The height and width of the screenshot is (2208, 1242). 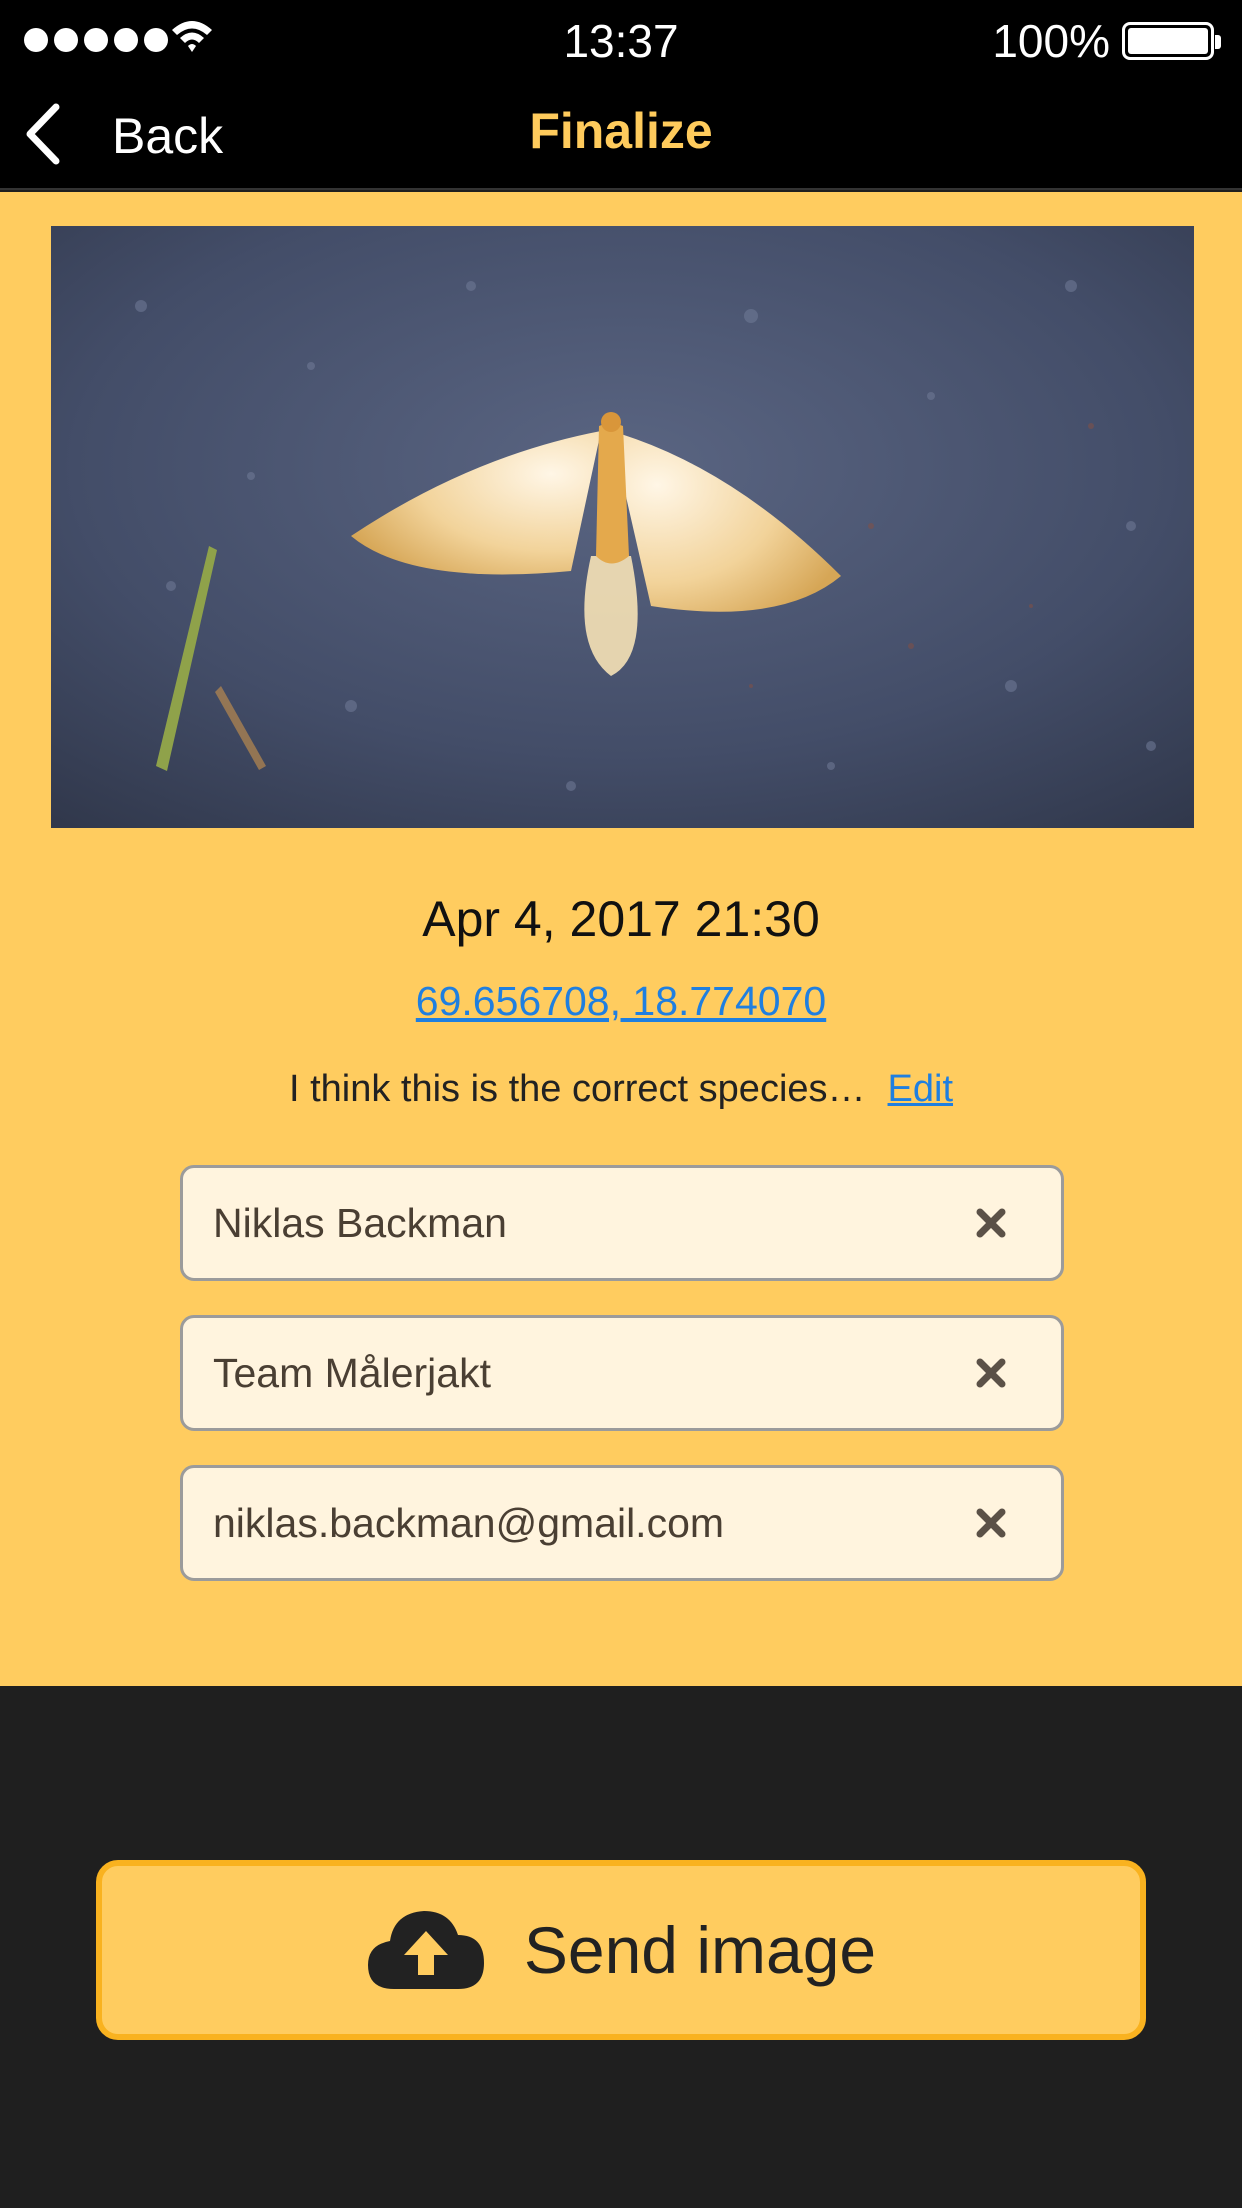 I want to click on send-image-label: Send image, so click(x=700, y=1950).